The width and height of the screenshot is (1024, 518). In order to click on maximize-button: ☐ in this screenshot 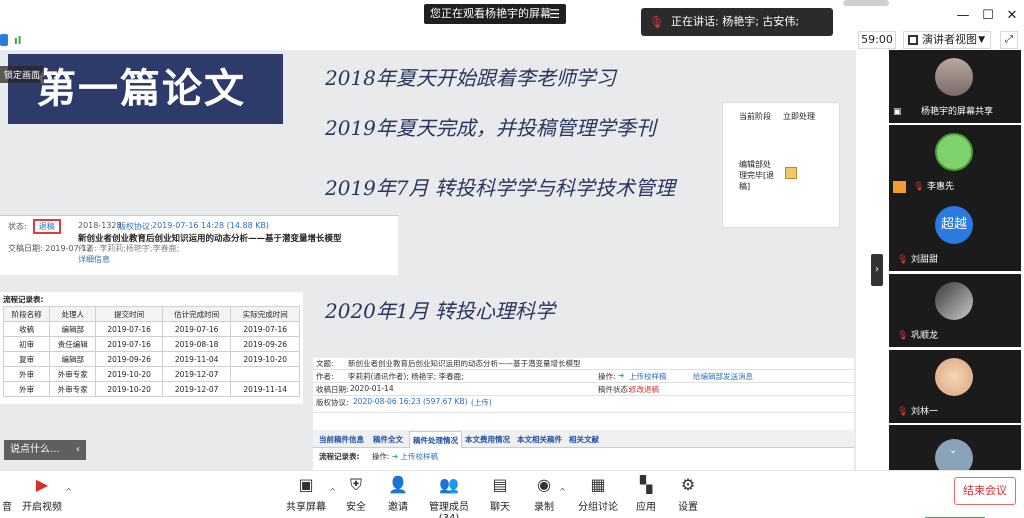, I will do `click(988, 16)`.